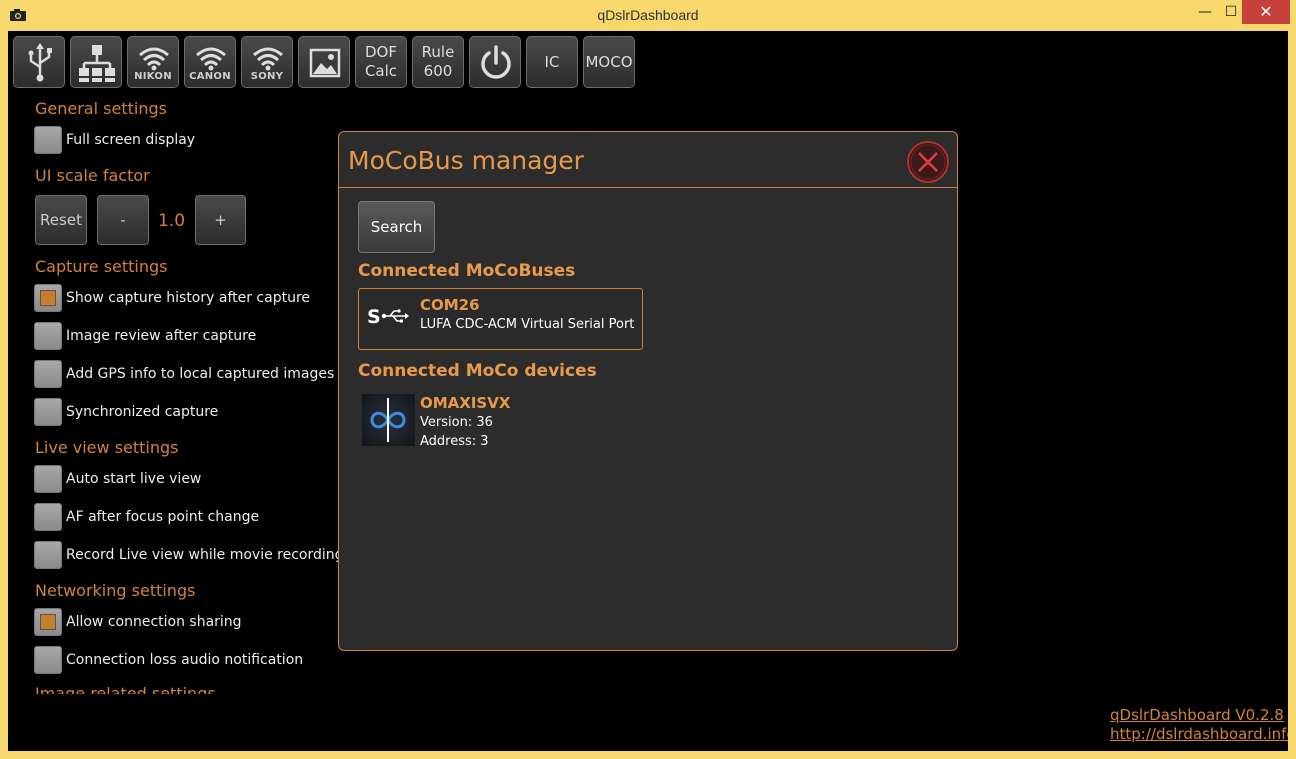 The image size is (1296, 759). I want to click on image-icon, so click(325, 63).